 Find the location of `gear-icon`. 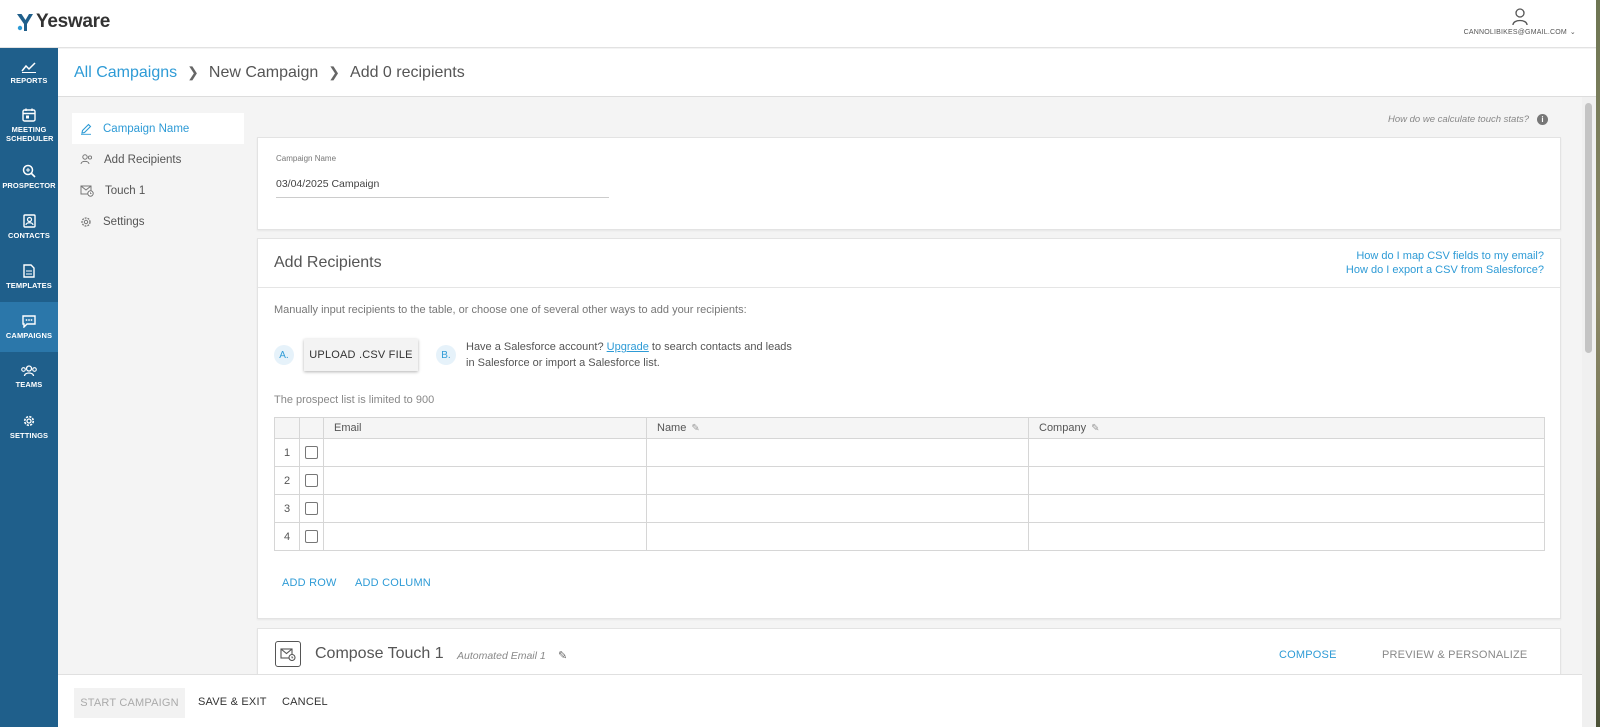

gear-icon is located at coordinates (86, 221).